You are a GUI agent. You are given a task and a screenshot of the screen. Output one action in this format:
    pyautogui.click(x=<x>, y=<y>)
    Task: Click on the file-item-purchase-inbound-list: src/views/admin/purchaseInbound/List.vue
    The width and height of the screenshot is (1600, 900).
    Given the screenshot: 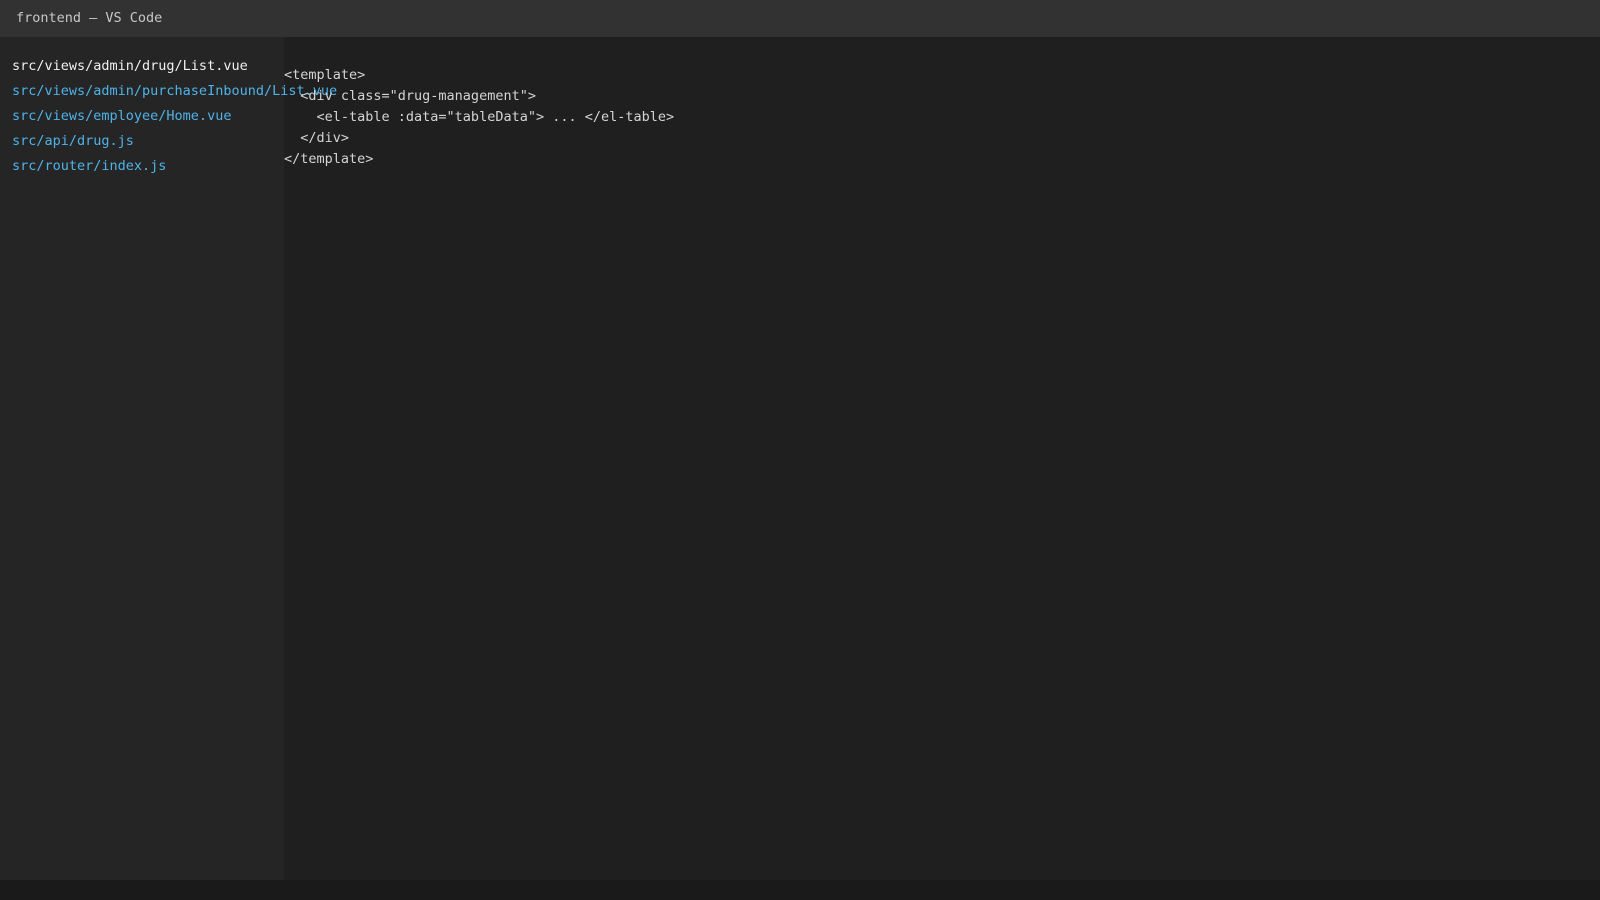 What is the action you would take?
    pyautogui.click(x=174, y=91)
    